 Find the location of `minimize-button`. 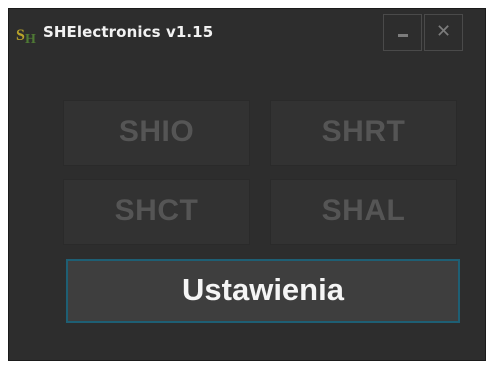

minimize-button is located at coordinates (402, 32).